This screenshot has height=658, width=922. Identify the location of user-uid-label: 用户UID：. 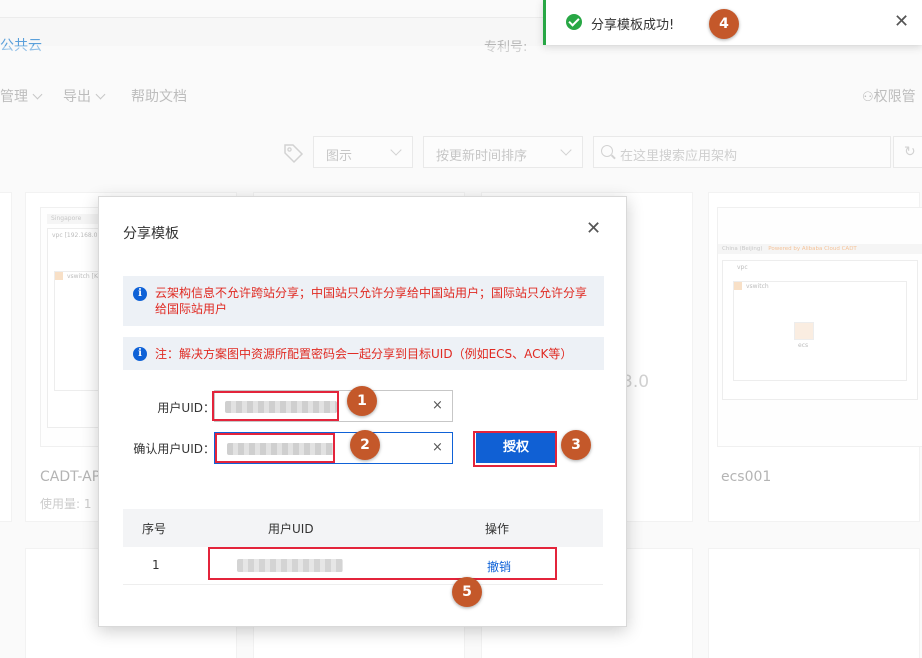
(186, 408).